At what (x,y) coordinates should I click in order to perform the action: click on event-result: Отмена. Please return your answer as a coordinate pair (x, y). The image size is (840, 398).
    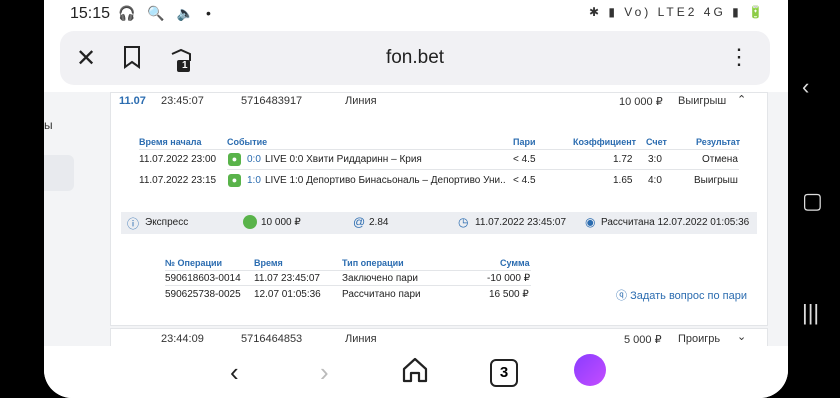
    Looking at the image, I should click on (720, 159).